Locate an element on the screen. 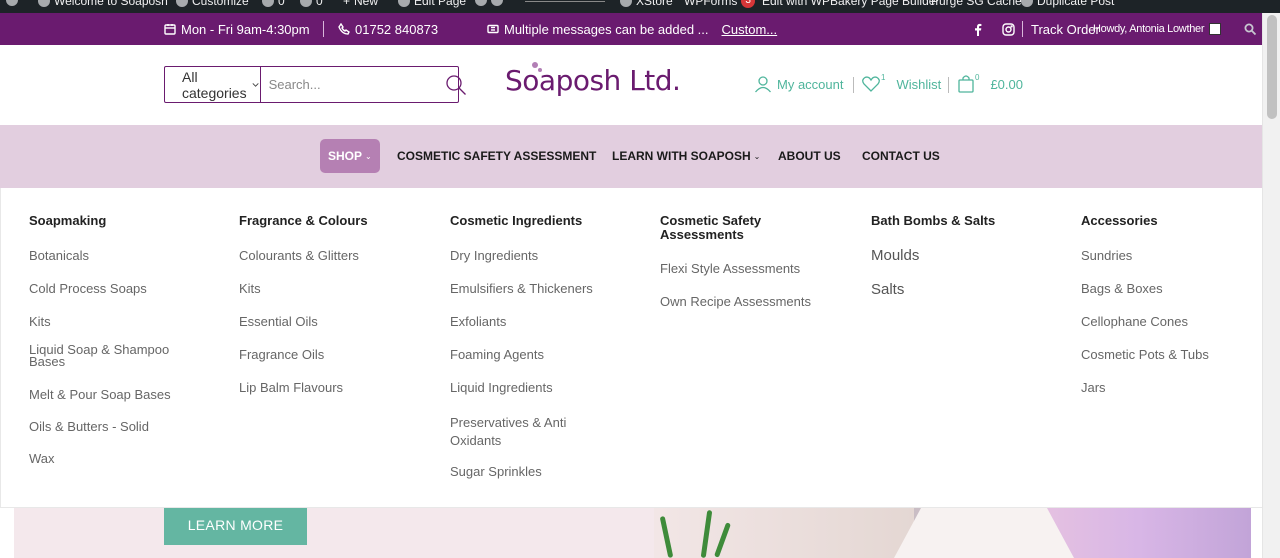 The width and height of the screenshot is (1280, 558). admin-purge-link: Purge SG Cache is located at coordinates (976, 4).